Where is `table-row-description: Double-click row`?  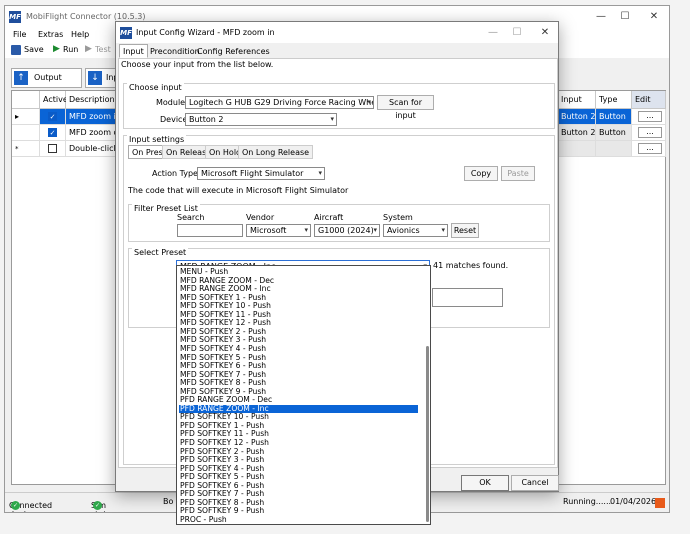
table-row-description: Double-click row is located at coordinates (94, 149).